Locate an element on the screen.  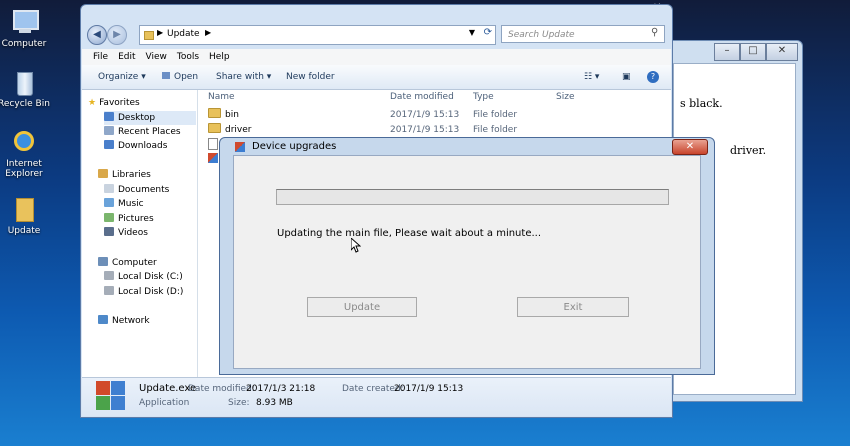
table-row: bin 2017/1/9 15:13 File folder is located at coordinates (438, 115).